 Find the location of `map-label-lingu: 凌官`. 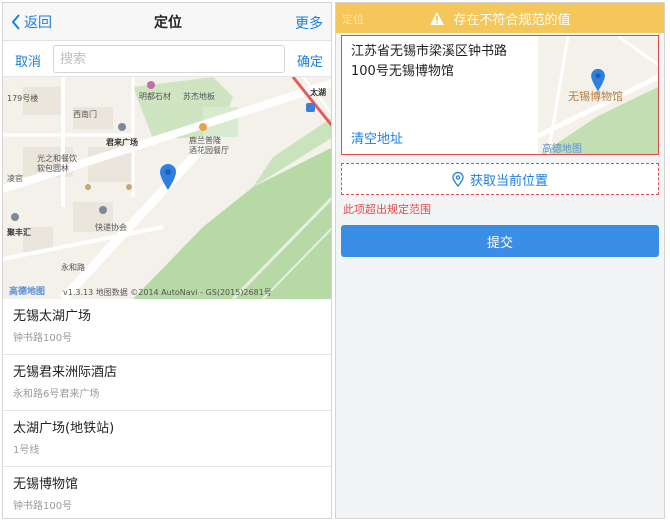

map-label-lingu: 凌官 is located at coordinates (15, 178).